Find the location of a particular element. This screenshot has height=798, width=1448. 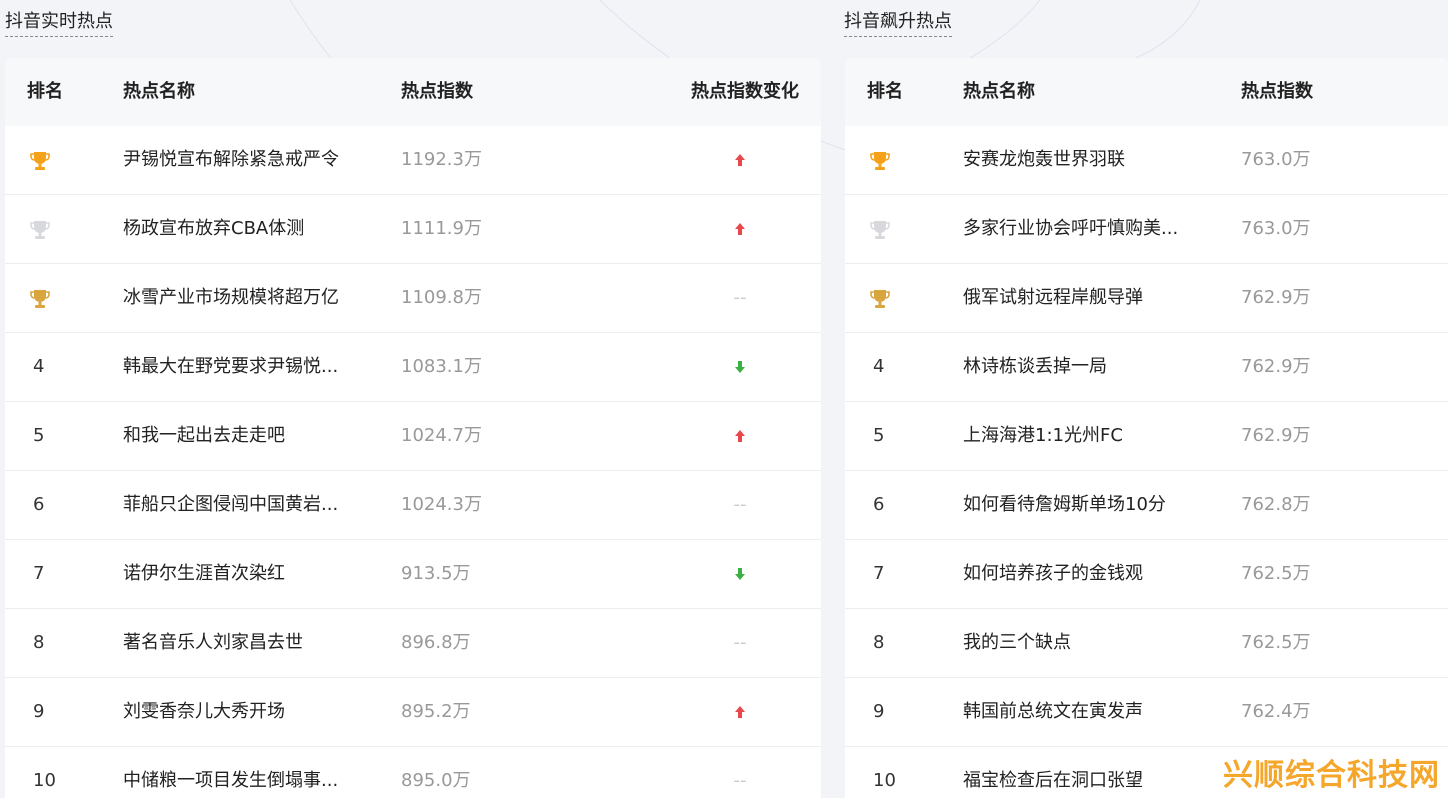

hot-topic-name: 俄军试射远程岸舰导弹 is located at coordinates (1093, 298).